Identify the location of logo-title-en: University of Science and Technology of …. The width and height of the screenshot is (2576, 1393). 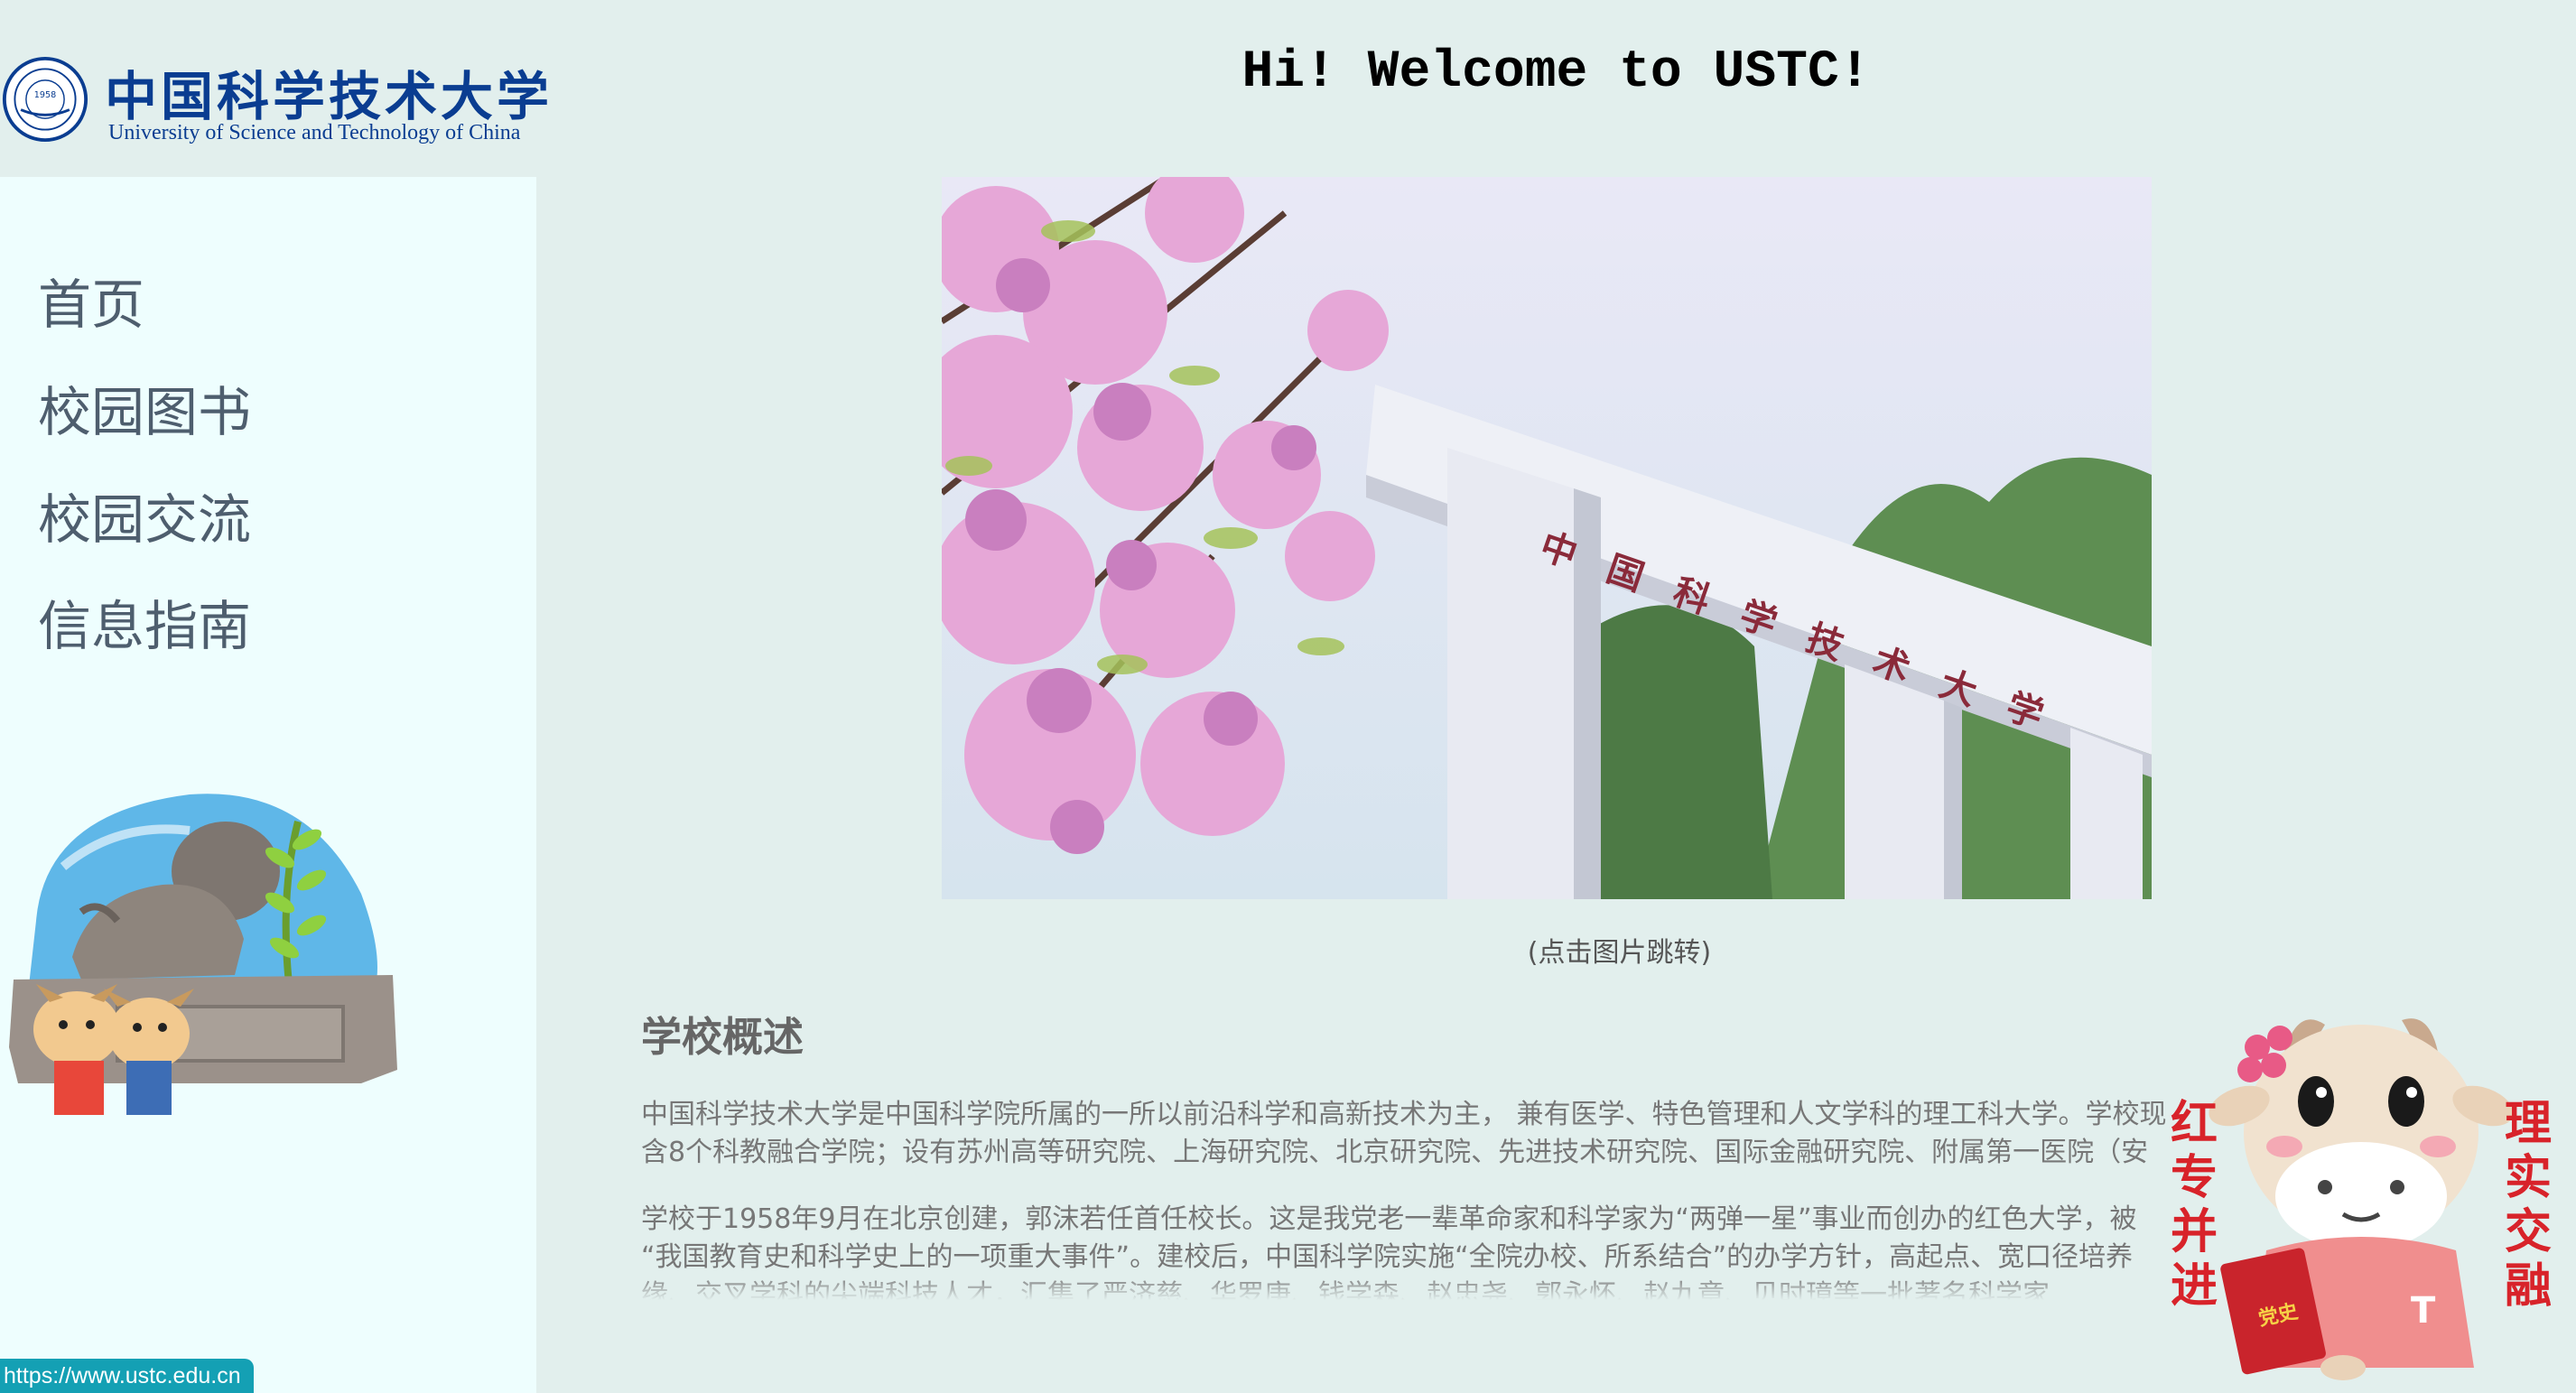
(314, 132).